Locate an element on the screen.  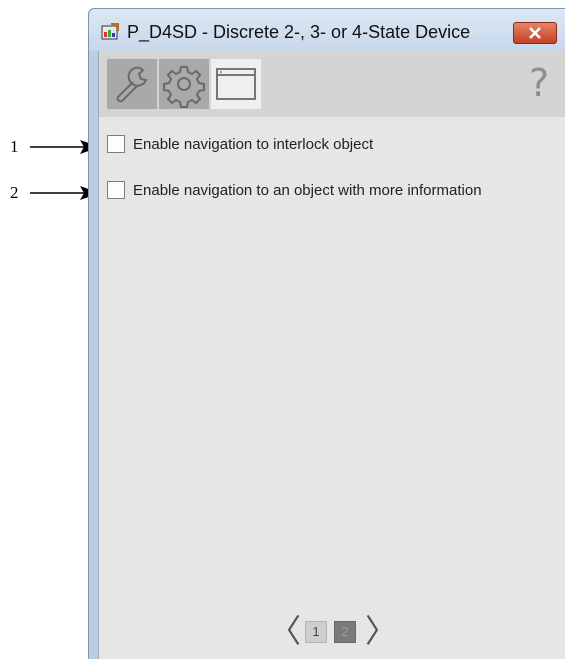
option-label: Enable navigation to interlock object is located at coordinates (253, 144).